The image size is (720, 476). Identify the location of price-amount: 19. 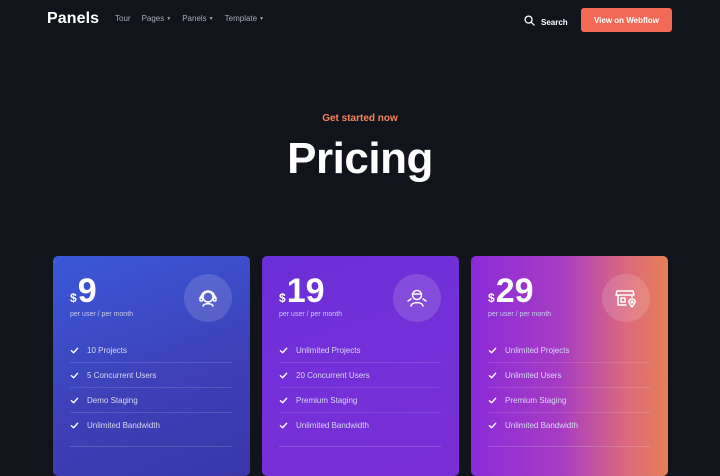
(305, 291).